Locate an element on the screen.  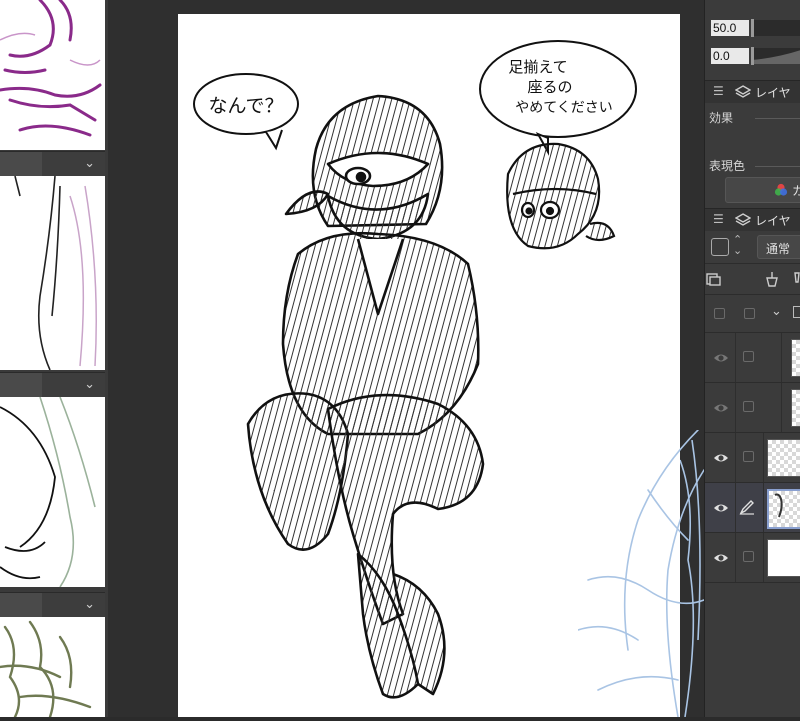
lock-icon is located at coordinates (772, 279).